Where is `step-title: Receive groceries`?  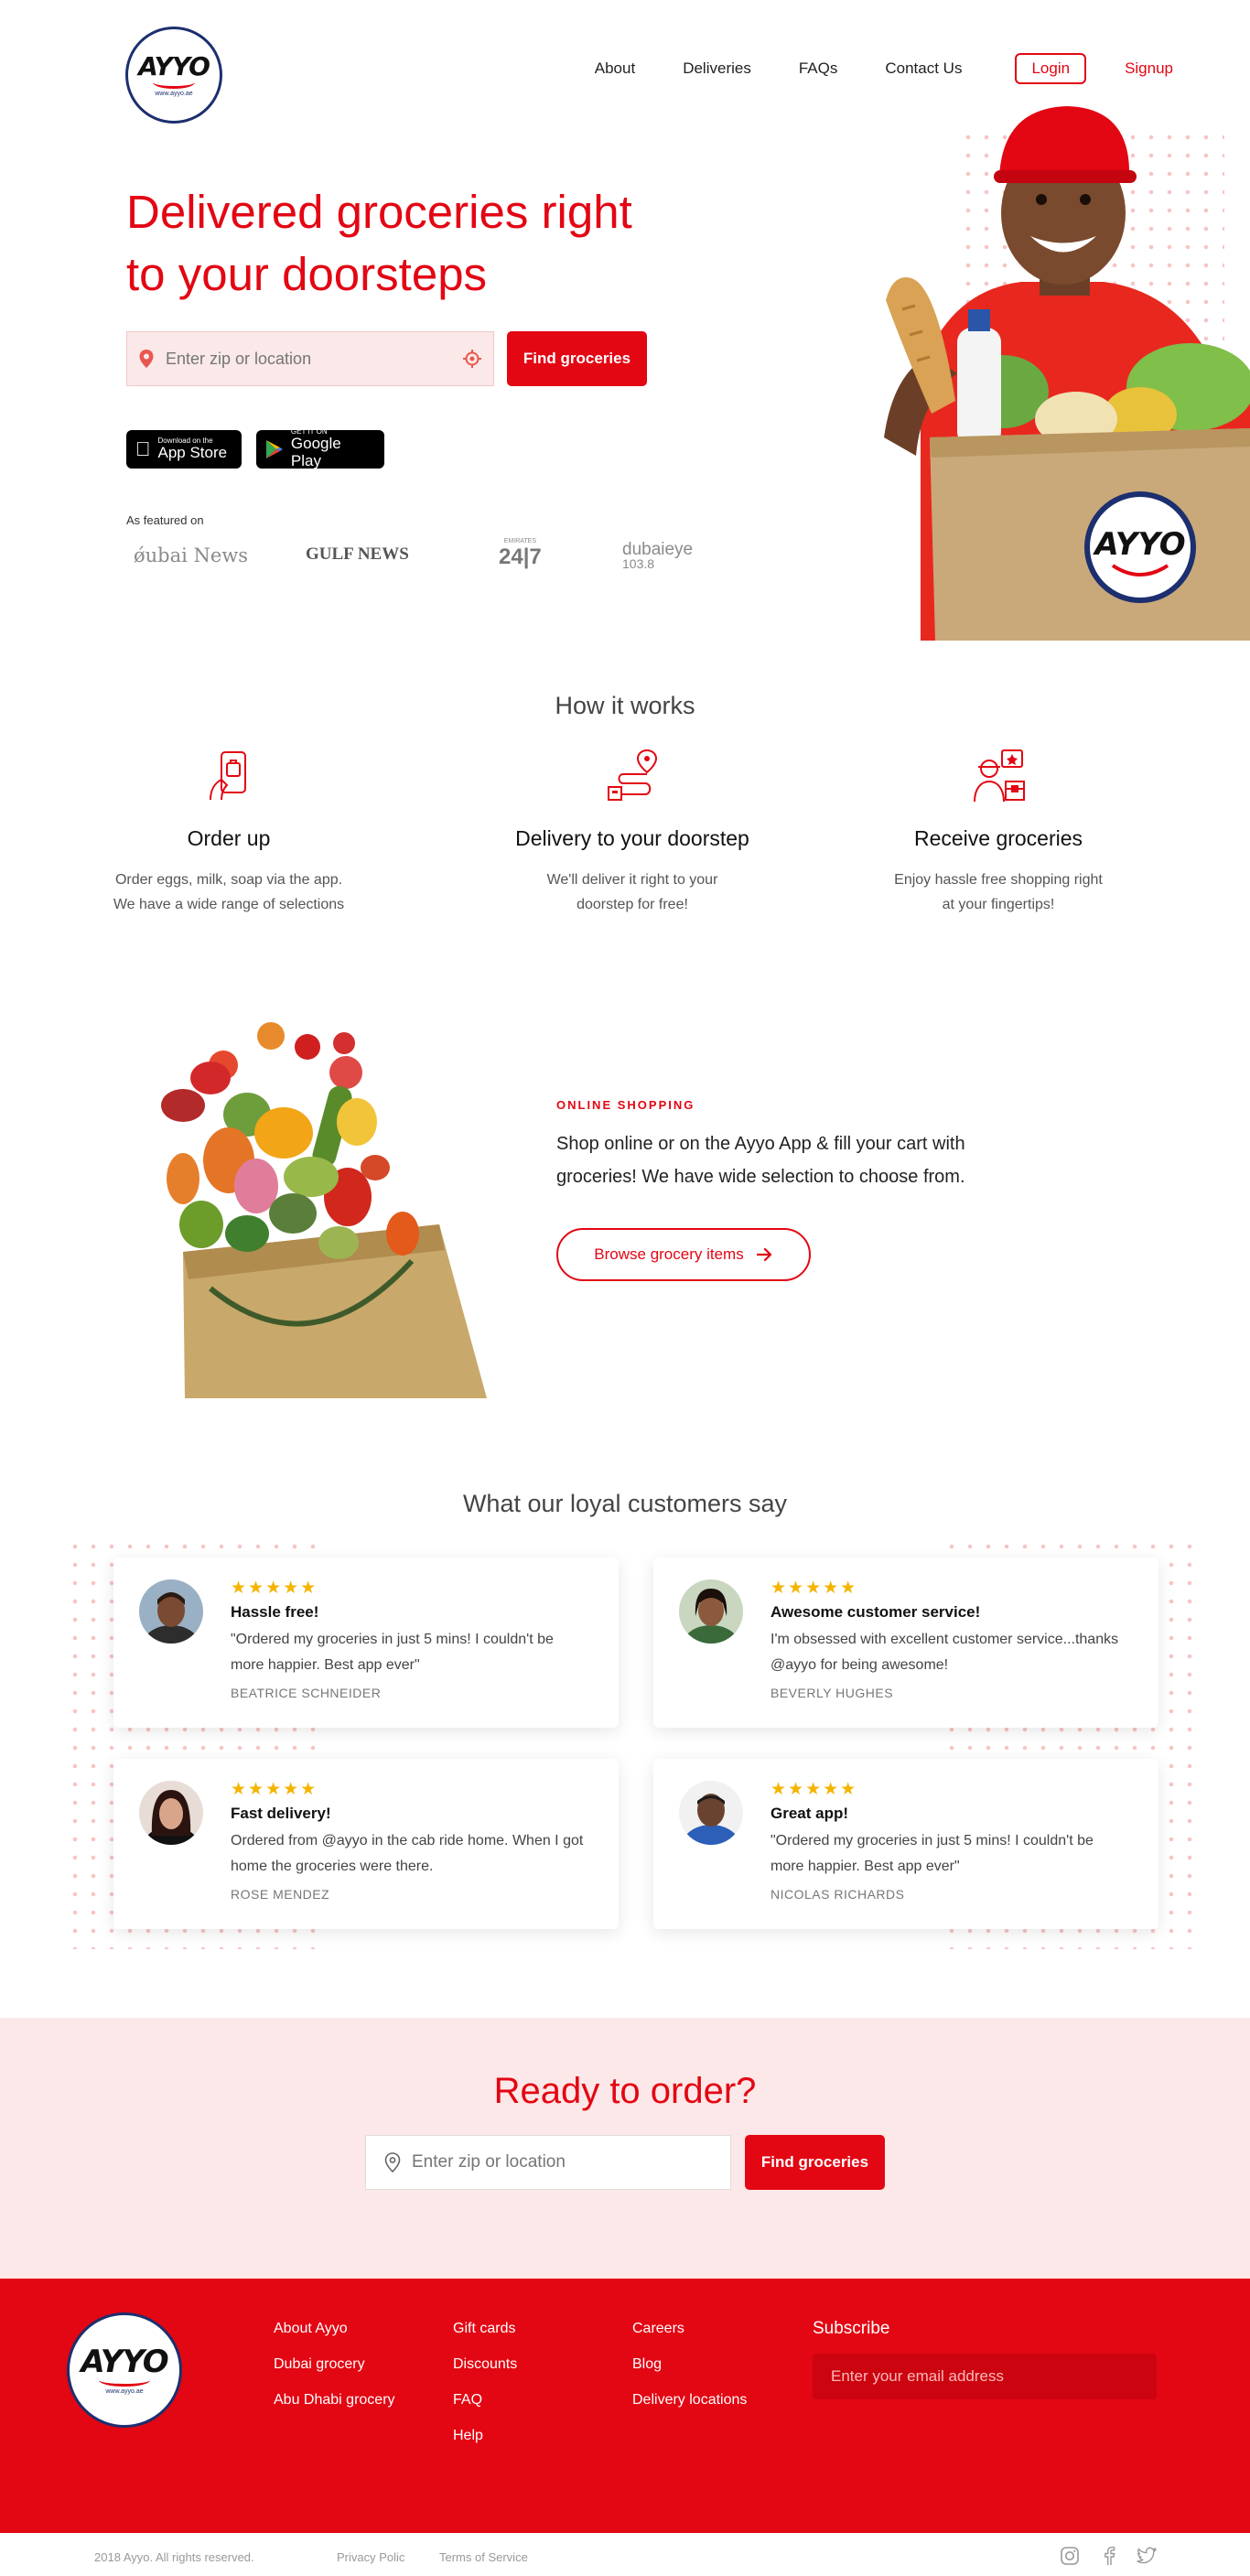 step-title: Receive groceries is located at coordinates (998, 838).